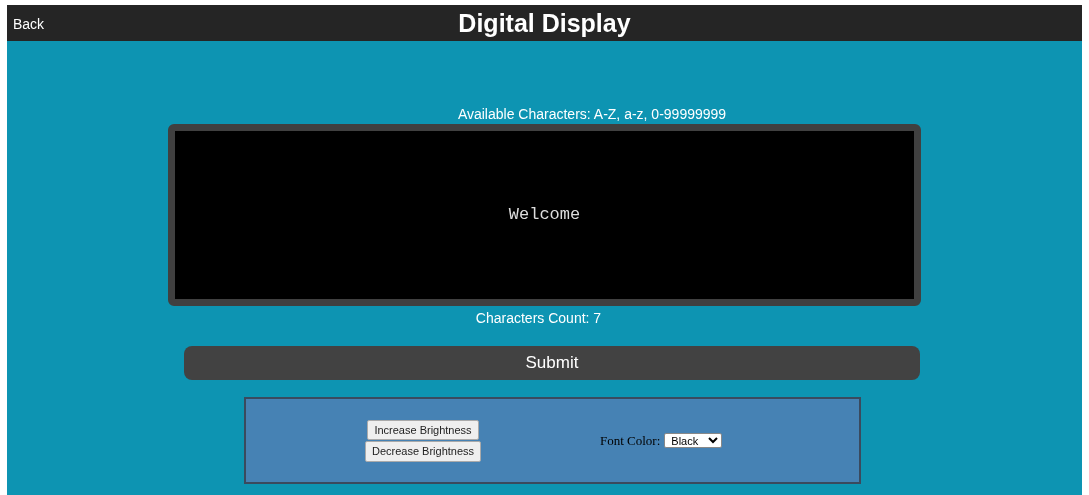  Describe the element at coordinates (630, 440) in the screenshot. I see `font-color-label: Font Color:` at that location.